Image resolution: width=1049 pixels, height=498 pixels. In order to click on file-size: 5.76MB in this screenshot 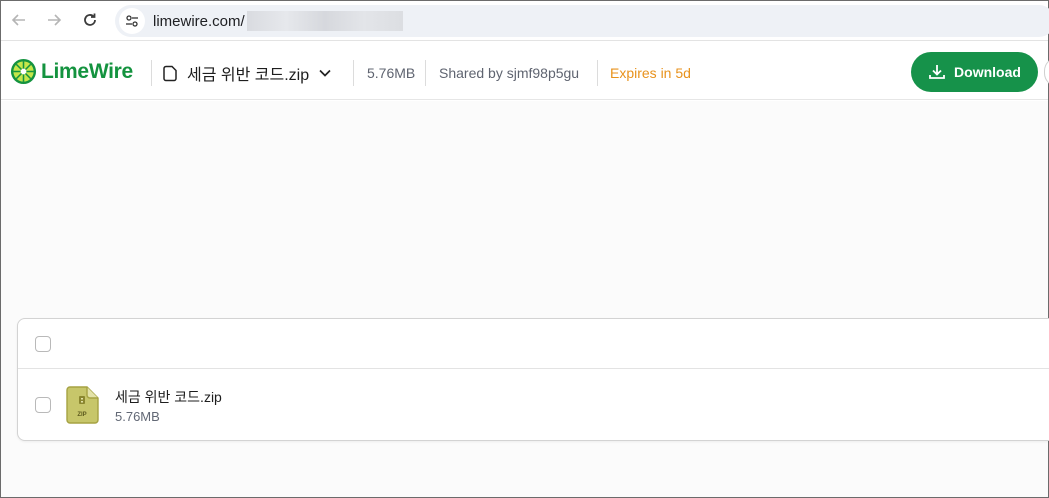, I will do `click(391, 73)`.